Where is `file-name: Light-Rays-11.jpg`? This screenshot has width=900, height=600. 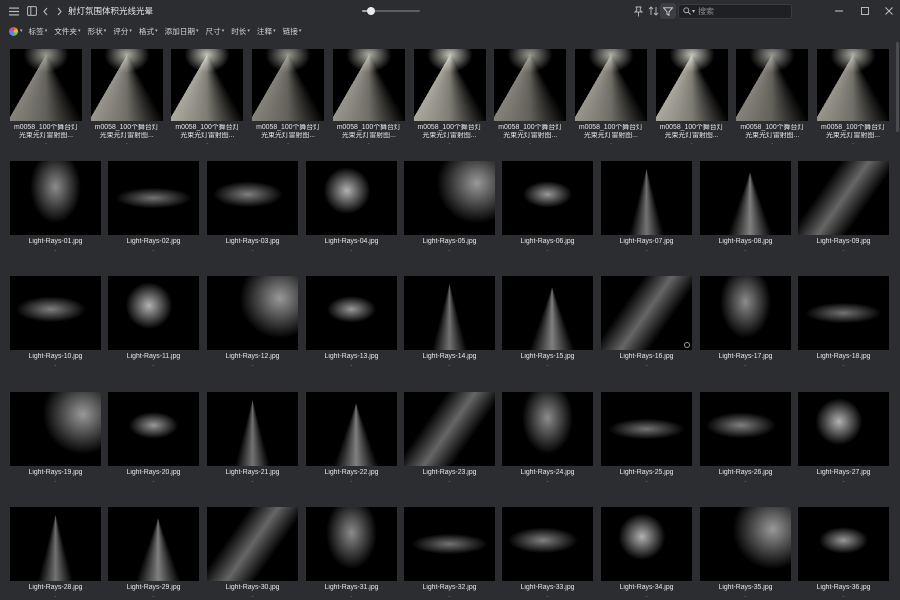
file-name: Light-Rays-11.jpg is located at coordinates (153, 356).